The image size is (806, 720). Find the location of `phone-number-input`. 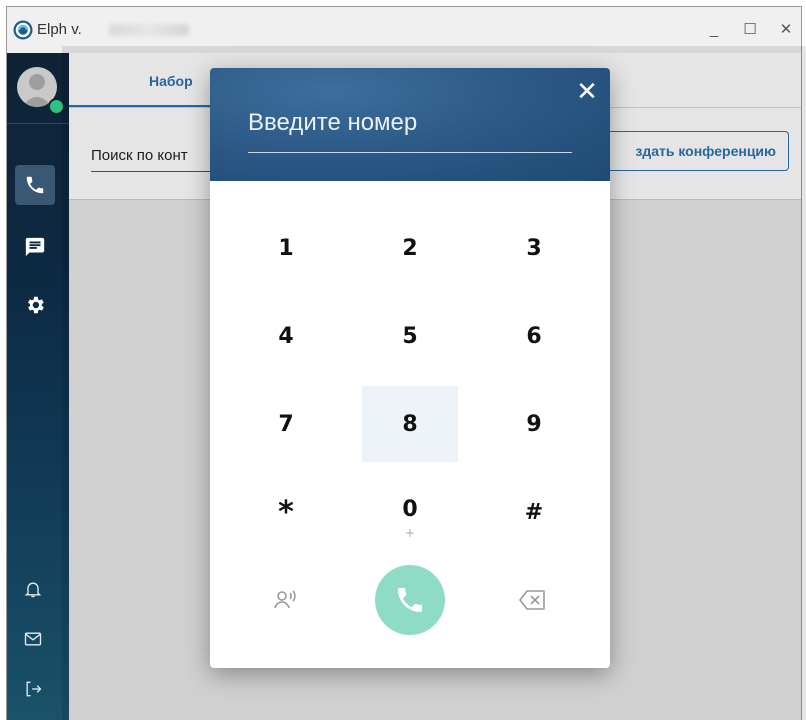

phone-number-input is located at coordinates (409, 123).